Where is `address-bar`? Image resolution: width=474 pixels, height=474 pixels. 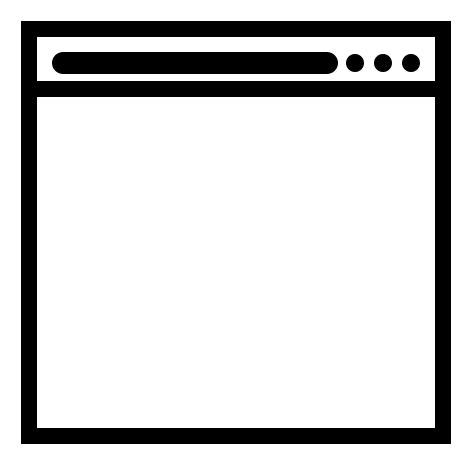
address-bar is located at coordinates (195, 63).